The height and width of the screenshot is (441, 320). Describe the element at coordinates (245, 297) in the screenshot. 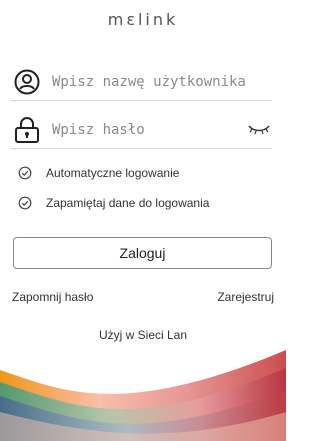

I see `register-link: Zarejestruj` at that location.